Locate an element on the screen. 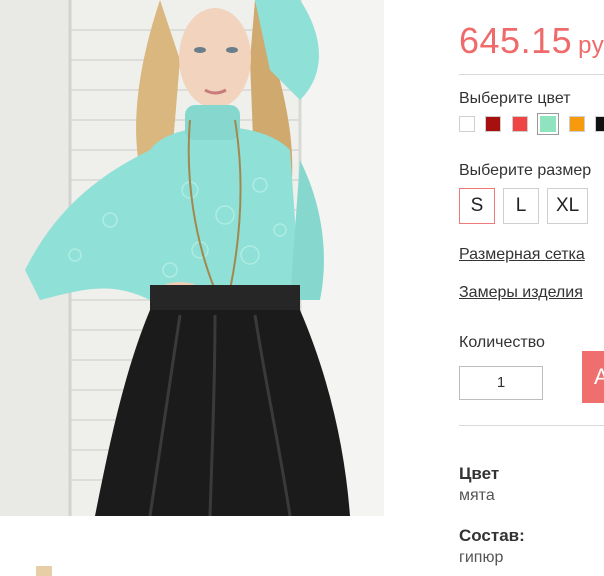 The image size is (604, 576). size-options: S L XL is located at coordinates (527, 206).